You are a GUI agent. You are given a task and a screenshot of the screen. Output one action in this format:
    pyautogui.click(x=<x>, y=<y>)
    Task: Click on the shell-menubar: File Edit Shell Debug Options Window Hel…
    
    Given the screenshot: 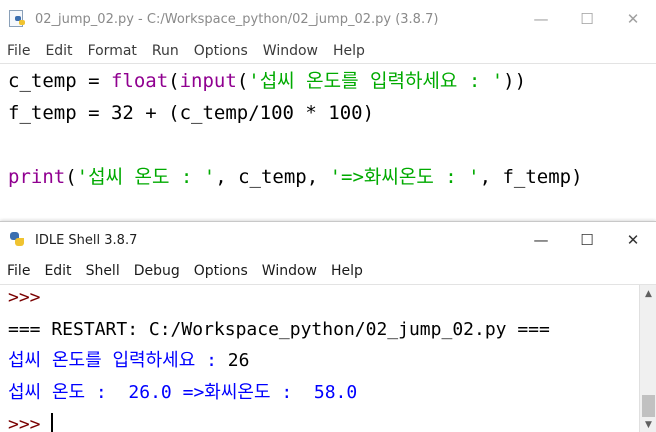 What is the action you would take?
    pyautogui.click(x=328, y=270)
    